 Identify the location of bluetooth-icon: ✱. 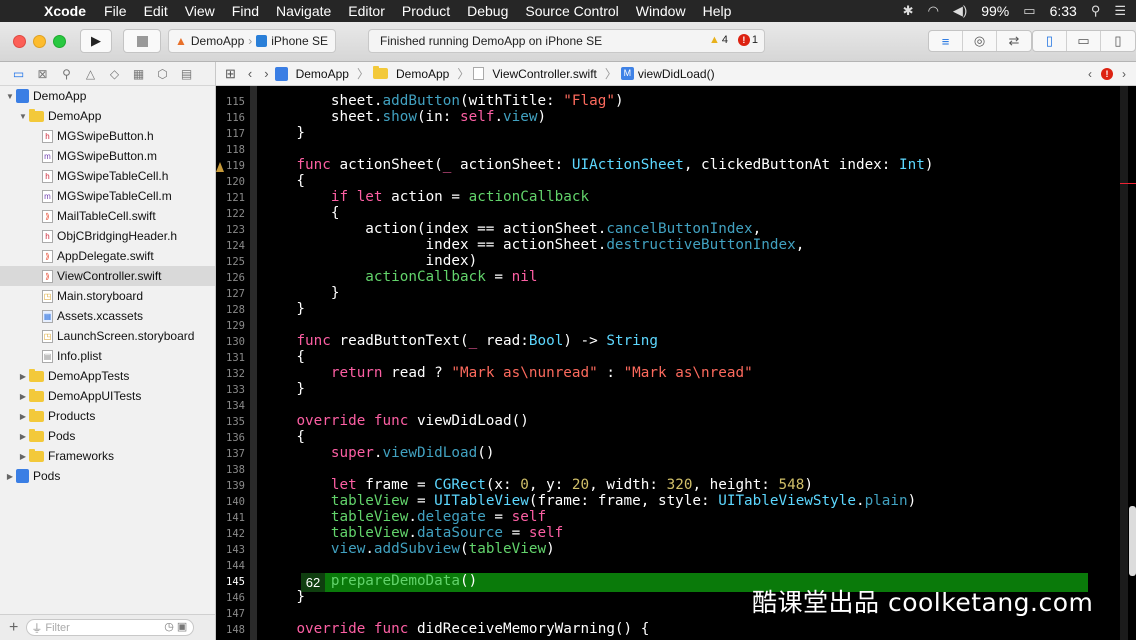
(908, 11).